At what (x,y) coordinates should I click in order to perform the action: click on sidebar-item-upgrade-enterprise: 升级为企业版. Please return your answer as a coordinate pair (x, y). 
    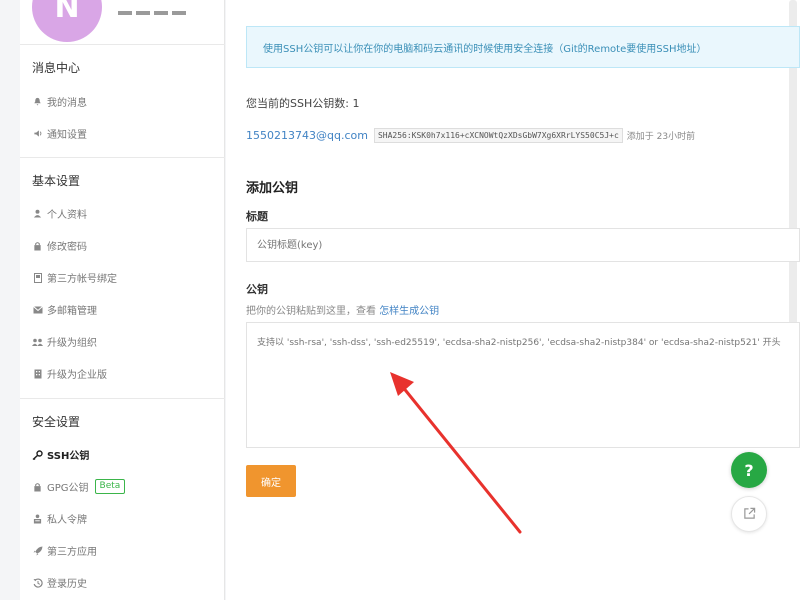
    Looking at the image, I should click on (69, 373).